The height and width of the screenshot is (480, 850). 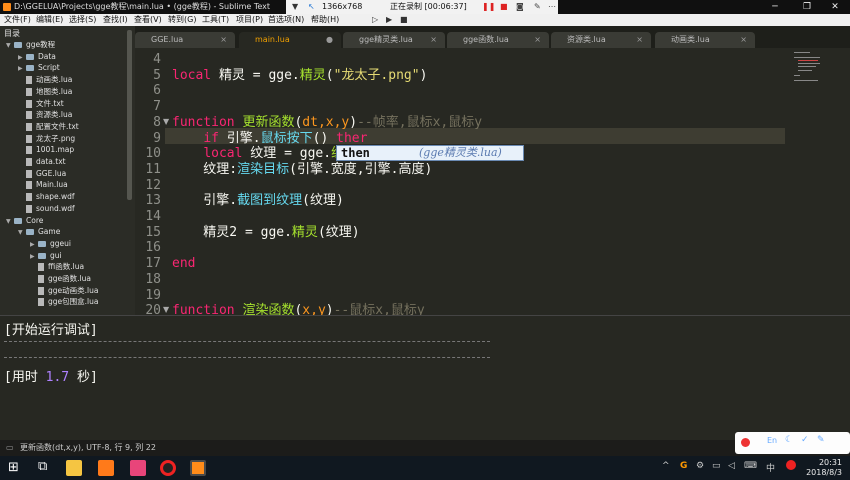 I want to click on chat-app-icon, so click(x=106, y=468).